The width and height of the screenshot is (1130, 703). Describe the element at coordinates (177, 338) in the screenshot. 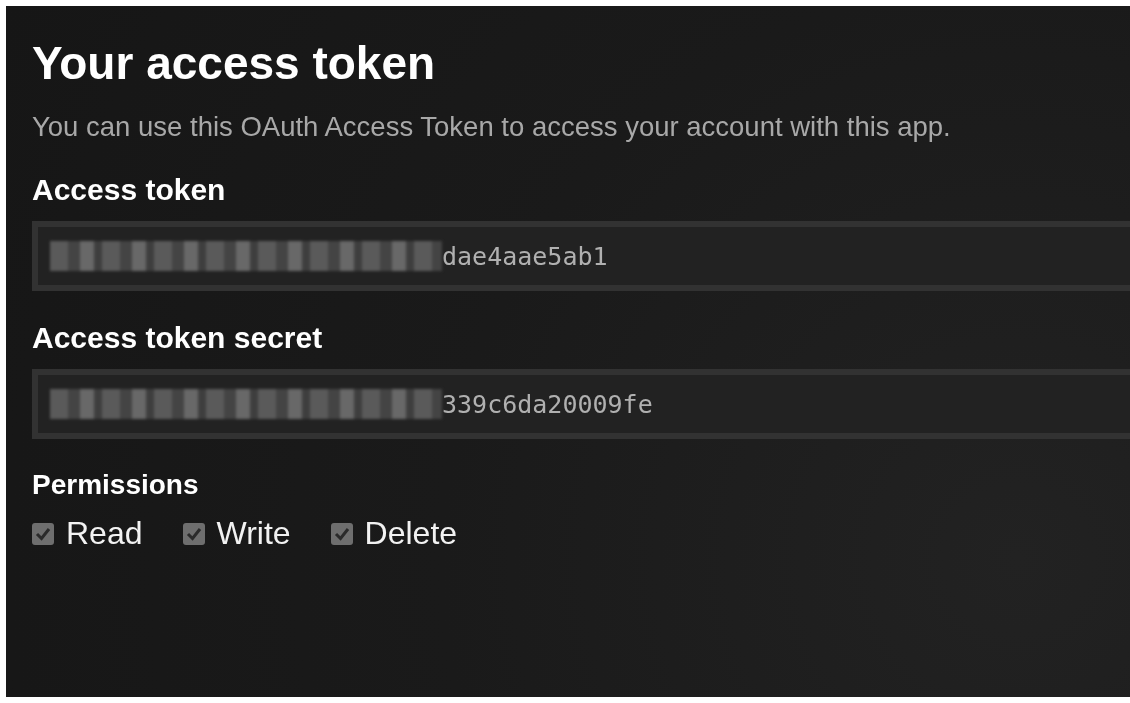

I see `field-label: Access token secret` at that location.